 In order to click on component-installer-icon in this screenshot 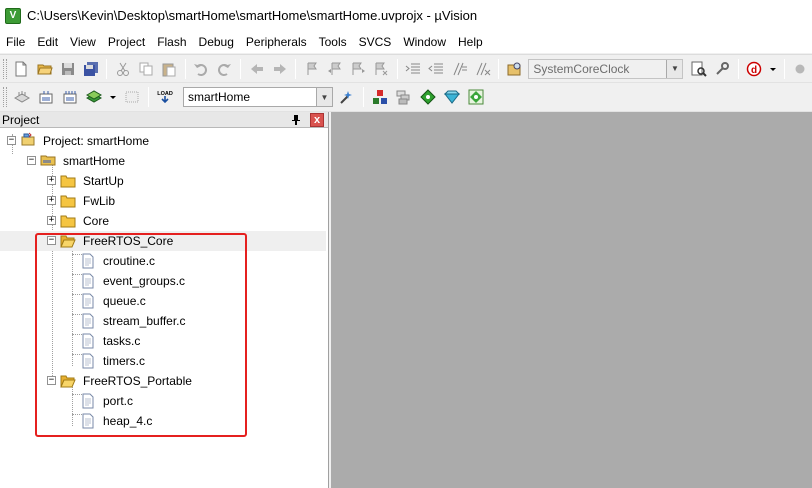, I will do `click(476, 97)`.